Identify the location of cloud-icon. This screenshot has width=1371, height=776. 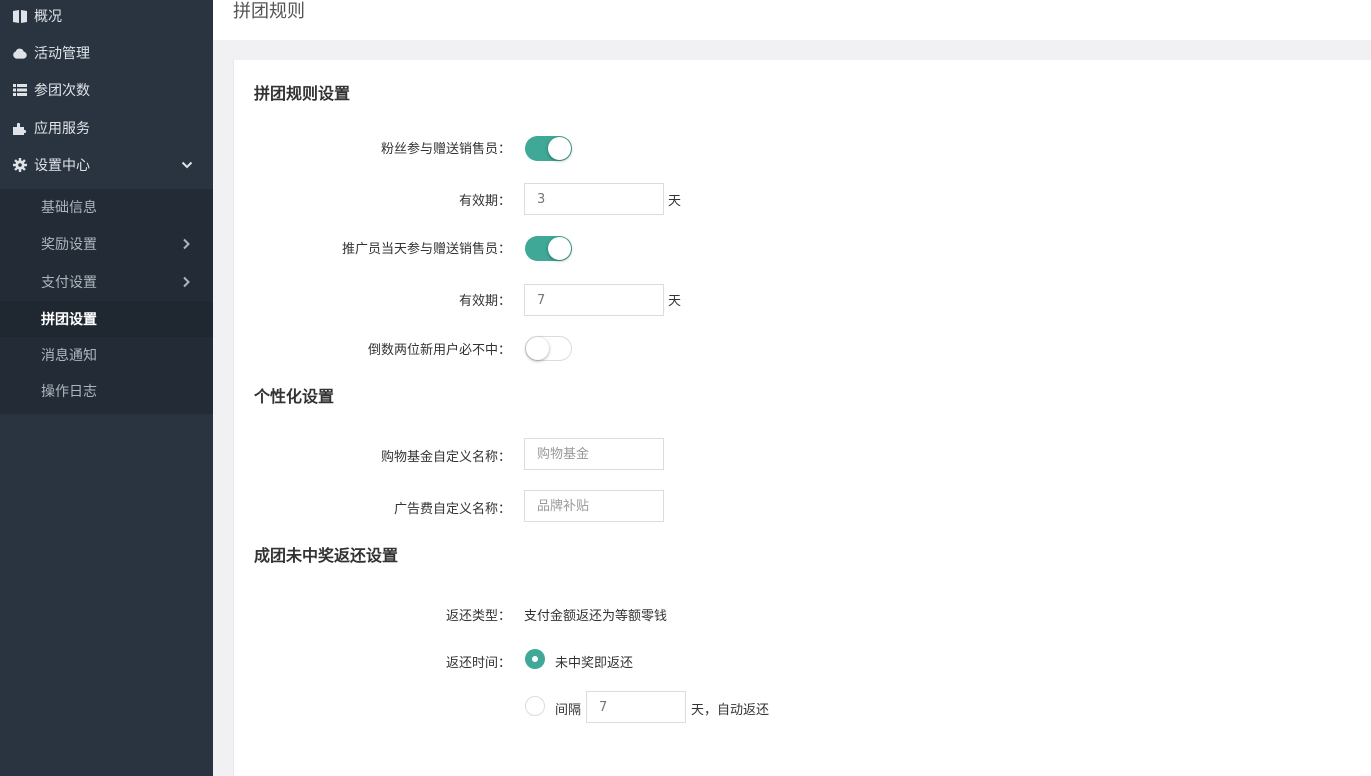
(20, 53).